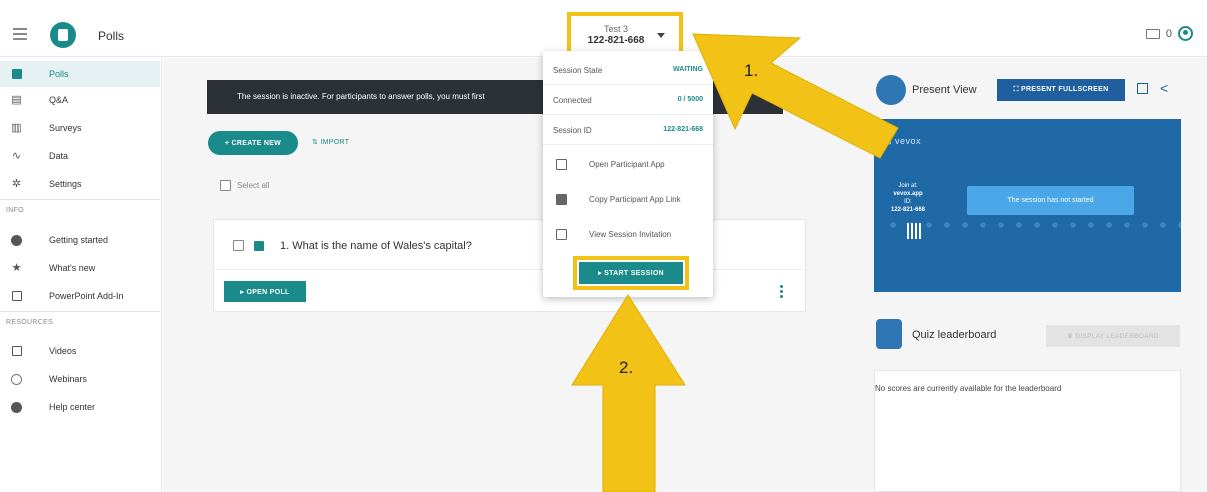 Image resolution: width=1207 pixels, height=492 pixels. I want to click on more-options-icon, so click(781, 292).